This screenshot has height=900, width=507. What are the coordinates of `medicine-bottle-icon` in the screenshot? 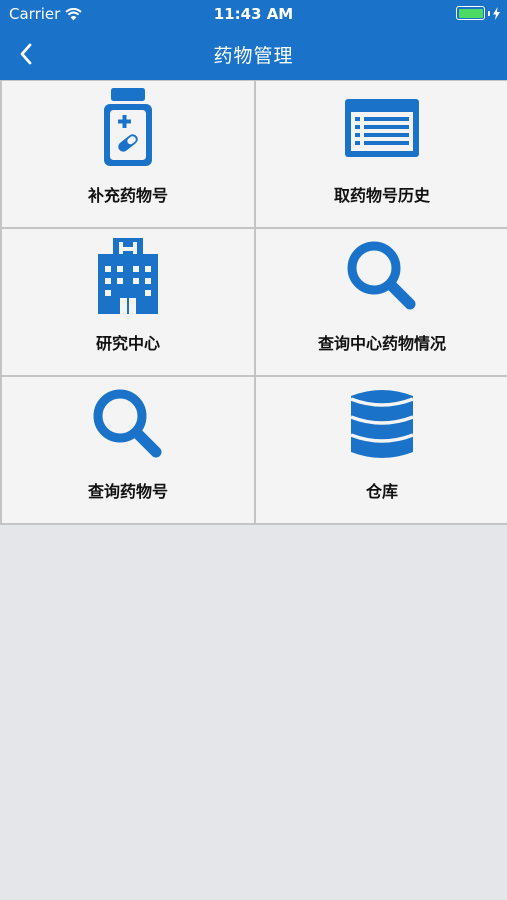 It's located at (128, 127).